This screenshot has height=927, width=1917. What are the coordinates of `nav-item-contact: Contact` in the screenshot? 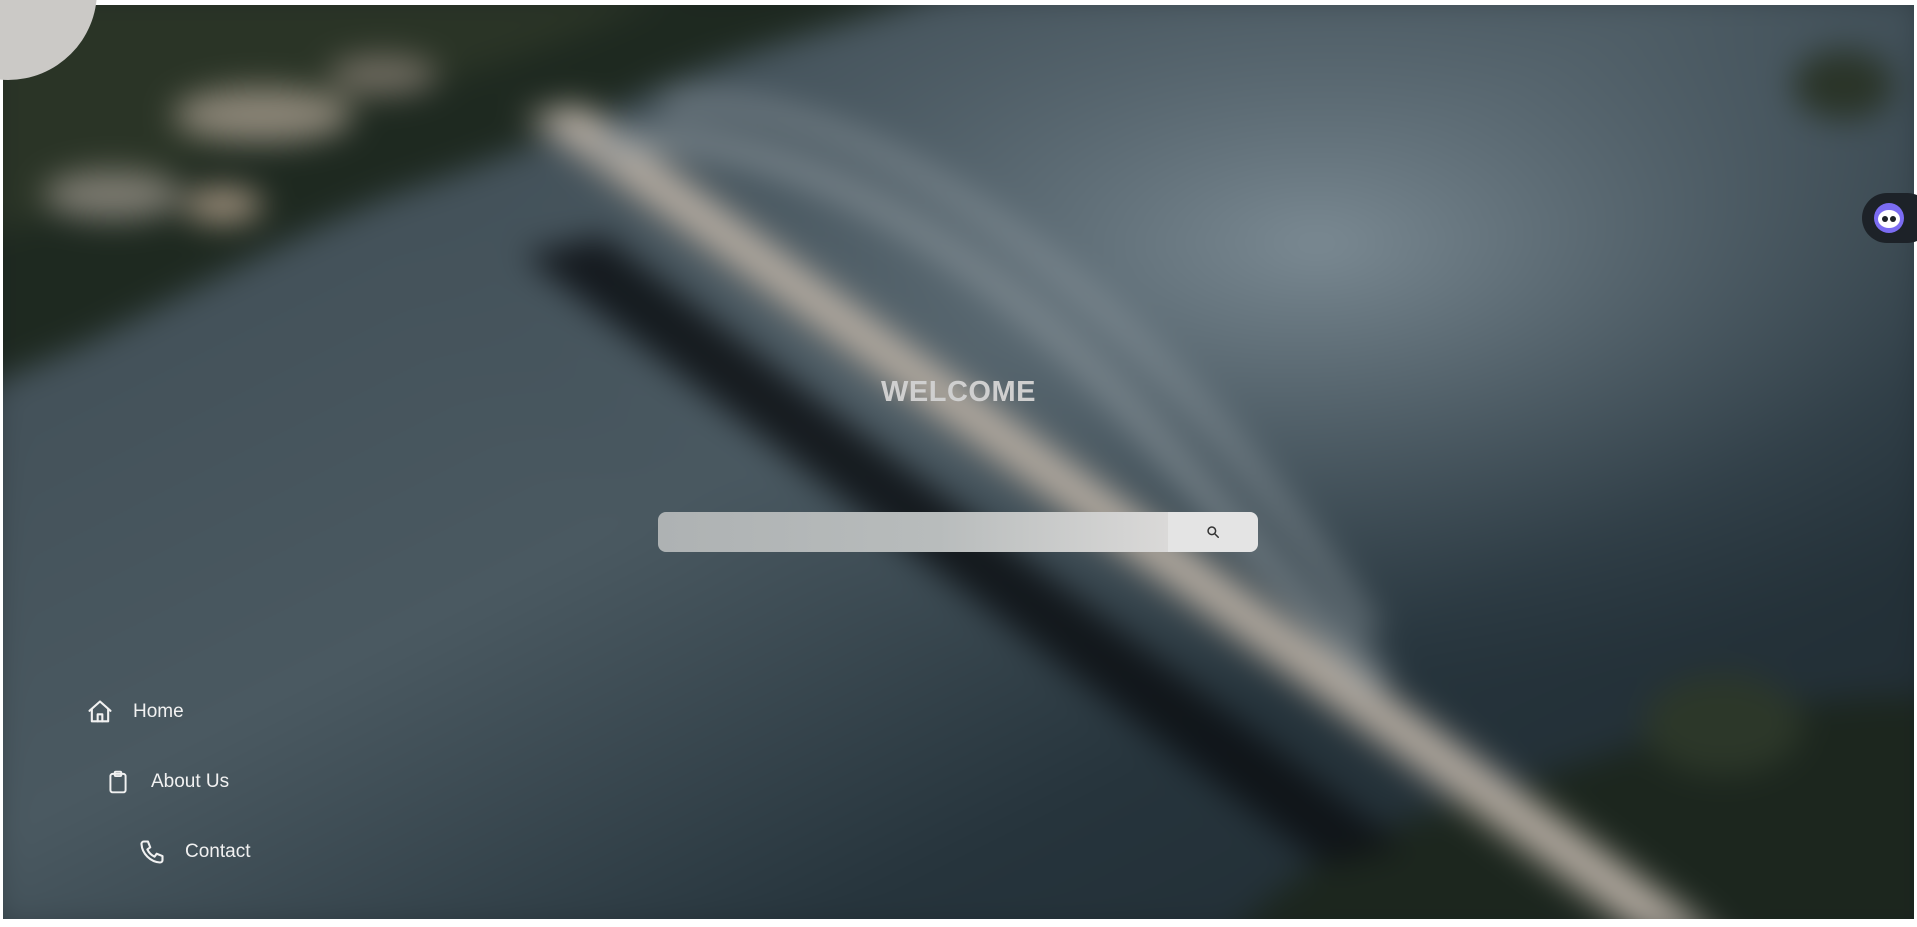 It's located at (193, 852).